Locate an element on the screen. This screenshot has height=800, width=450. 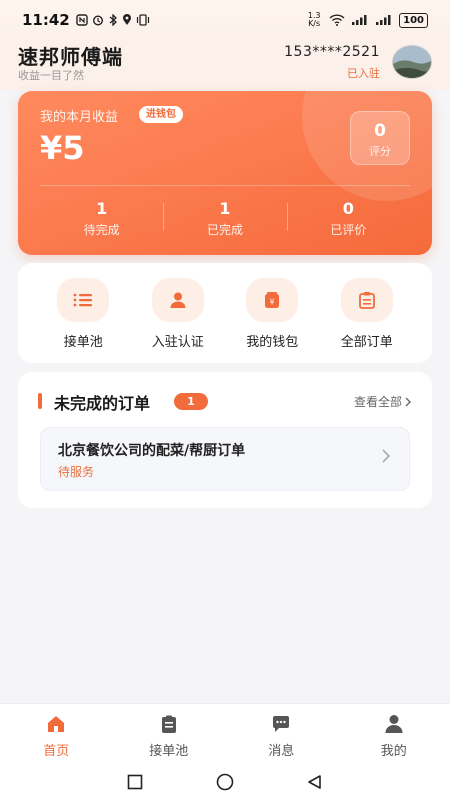
bottom-tabbar: 首页 接单池 消息 我的 is located at coordinates (225, 733).